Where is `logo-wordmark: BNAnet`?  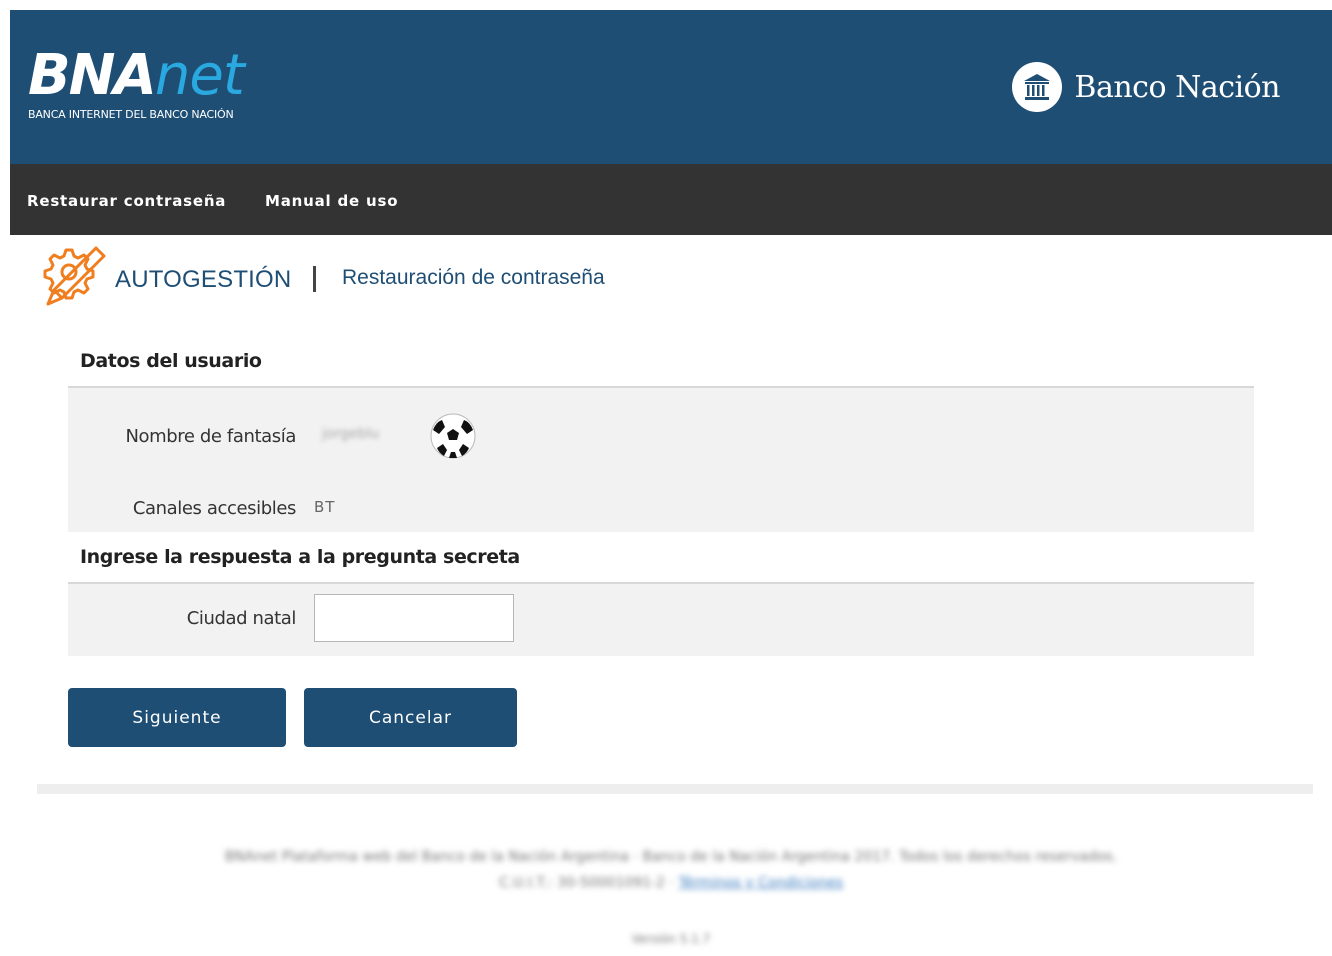
logo-wordmark: BNAnet is located at coordinates (136, 76).